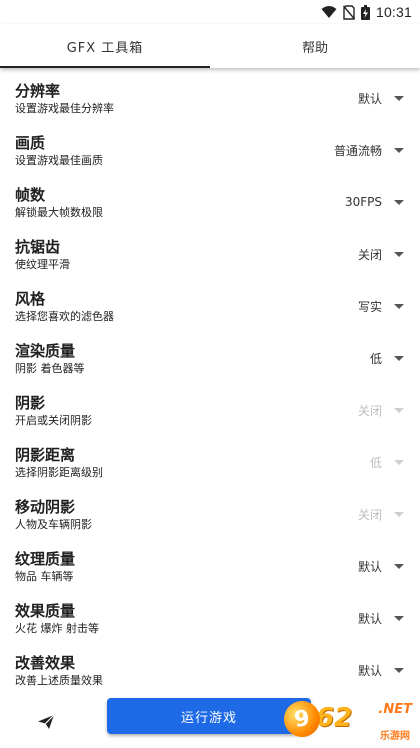 This screenshot has width=420, height=748. Describe the element at coordinates (357, 150) in the screenshot. I see `dropdown-value: 普通流畅` at that location.